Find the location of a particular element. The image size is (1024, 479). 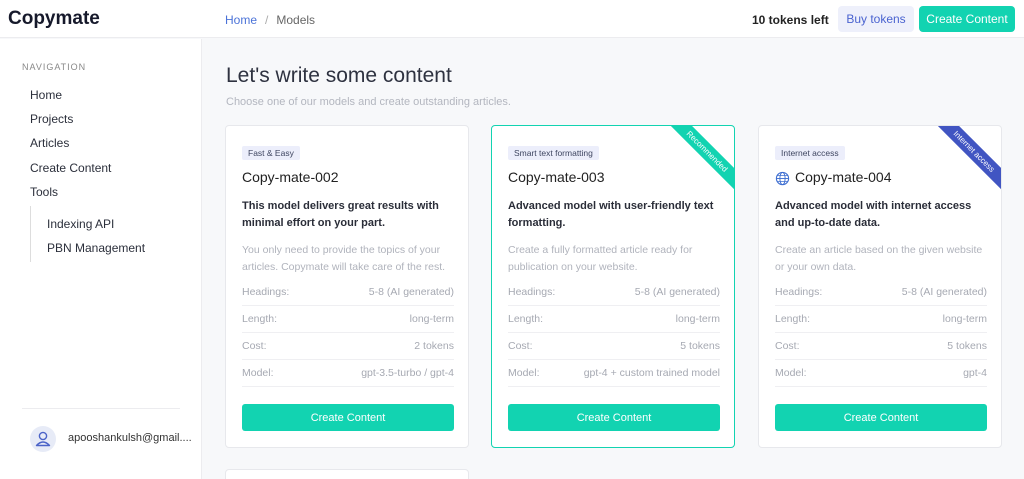

model-title: Copy-mate-002 is located at coordinates (290, 177).